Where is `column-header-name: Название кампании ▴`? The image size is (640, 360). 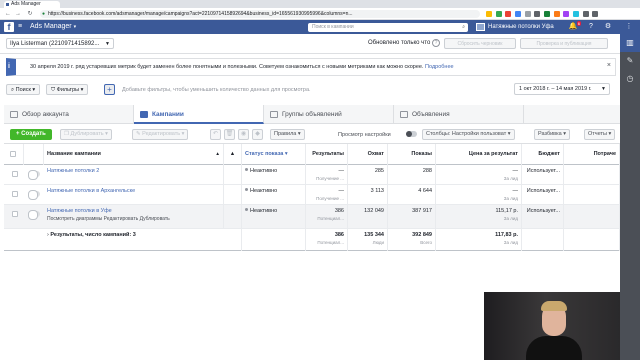 column-header-name: Название кампании ▴ is located at coordinates (134, 154).